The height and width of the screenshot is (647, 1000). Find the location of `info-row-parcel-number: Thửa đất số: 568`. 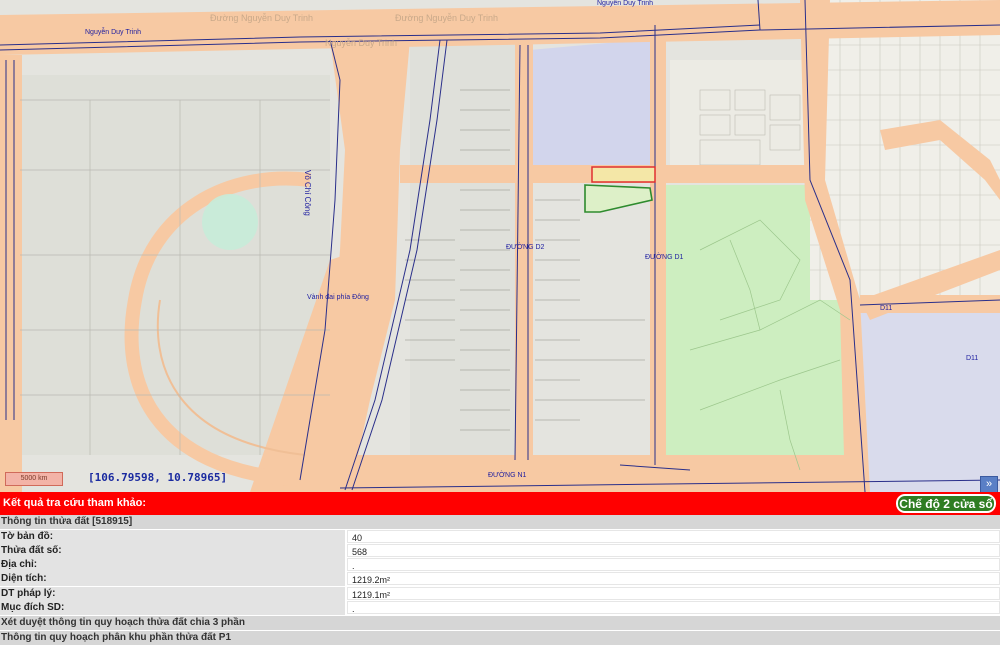

info-row-parcel-number: Thửa đất số: 568 is located at coordinates (500, 551).